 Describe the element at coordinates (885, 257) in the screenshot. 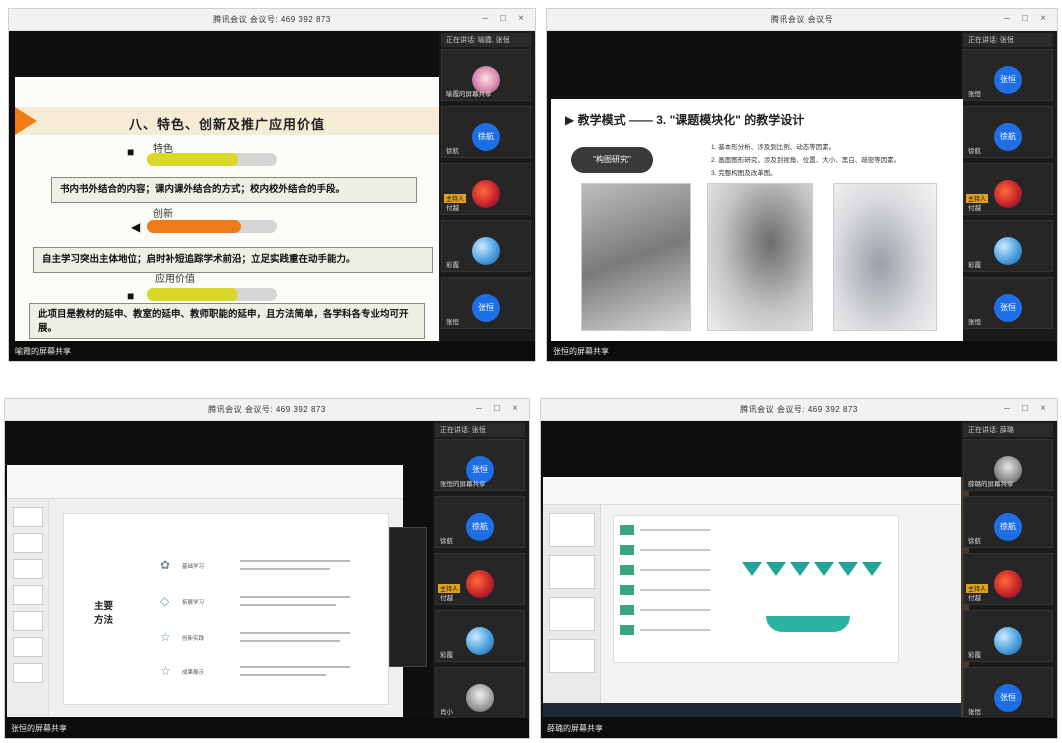

I see `bag-drawing-image` at that location.